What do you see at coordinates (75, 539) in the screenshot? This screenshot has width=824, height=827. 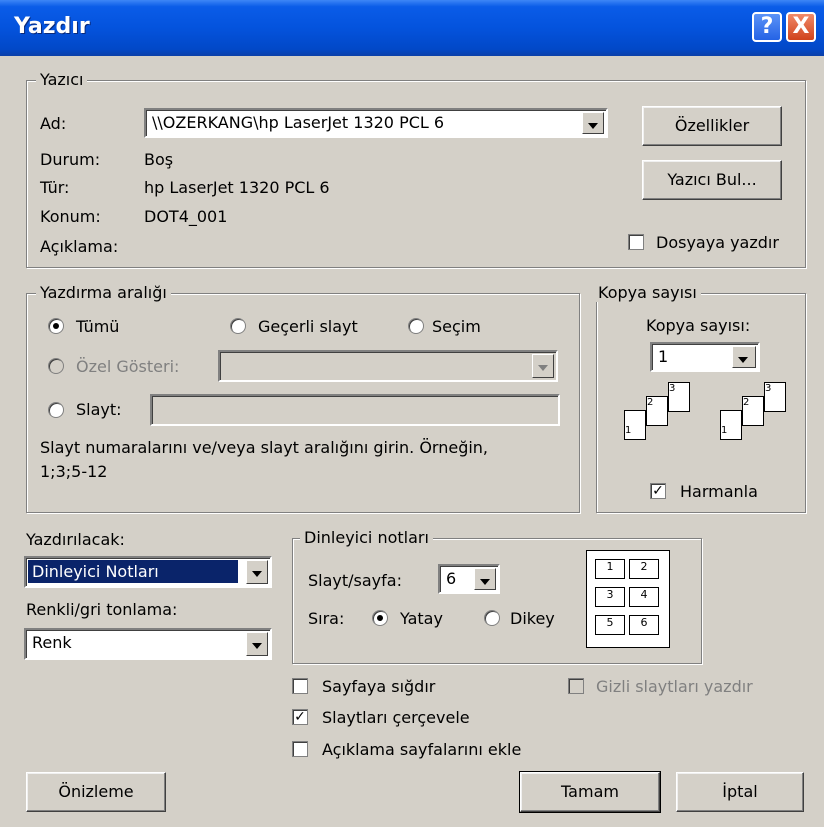 I see `print-what-label: Yazdırılacak:` at bounding box center [75, 539].